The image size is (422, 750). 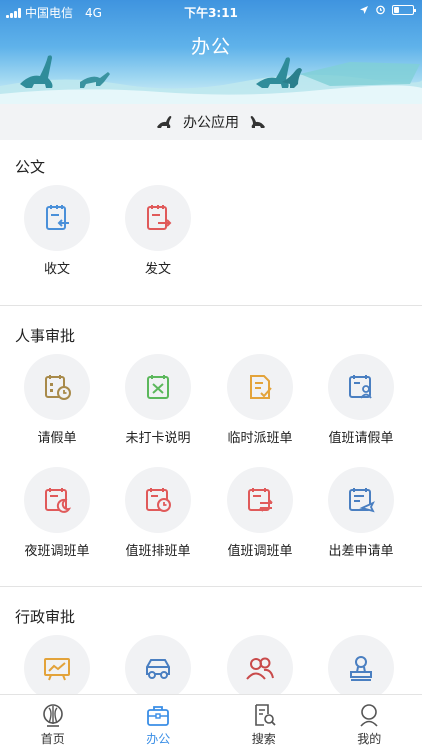 What do you see at coordinates (260, 500) in the screenshot?
I see `duty-adjust-icon` at bounding box center [260, 500].